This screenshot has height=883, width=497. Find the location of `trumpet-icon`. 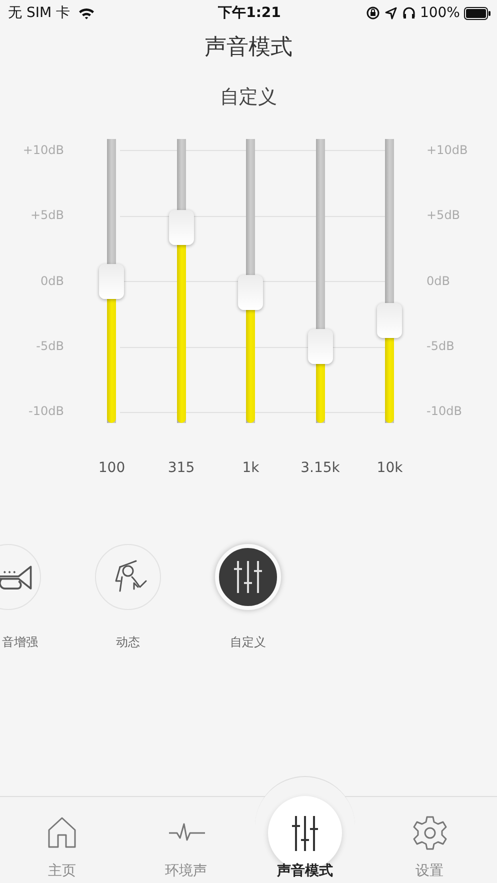

trumpet-icon is located at coordinates (16, 577).